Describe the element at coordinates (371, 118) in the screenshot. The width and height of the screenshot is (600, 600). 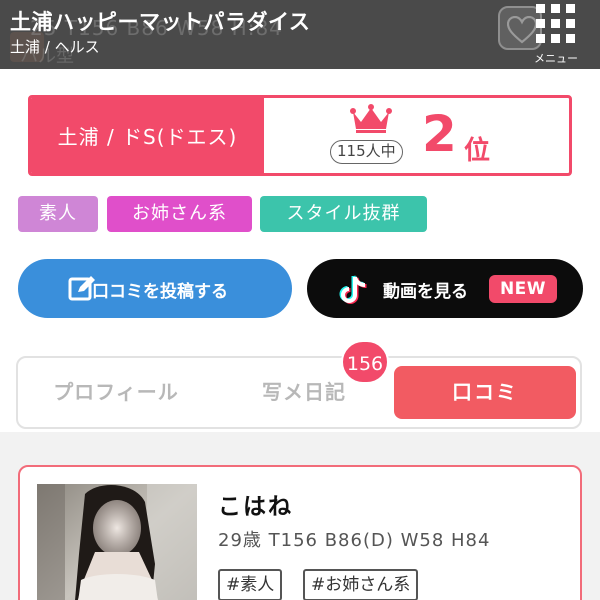
I see `crown-icon` at that location.